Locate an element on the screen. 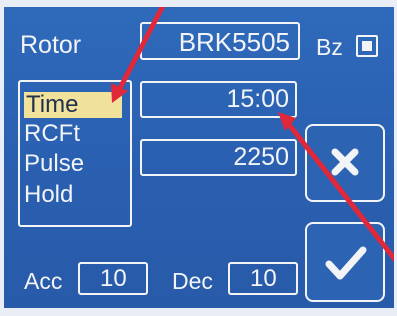  rotor-label: Rotor is located at coordinates (51, 45).